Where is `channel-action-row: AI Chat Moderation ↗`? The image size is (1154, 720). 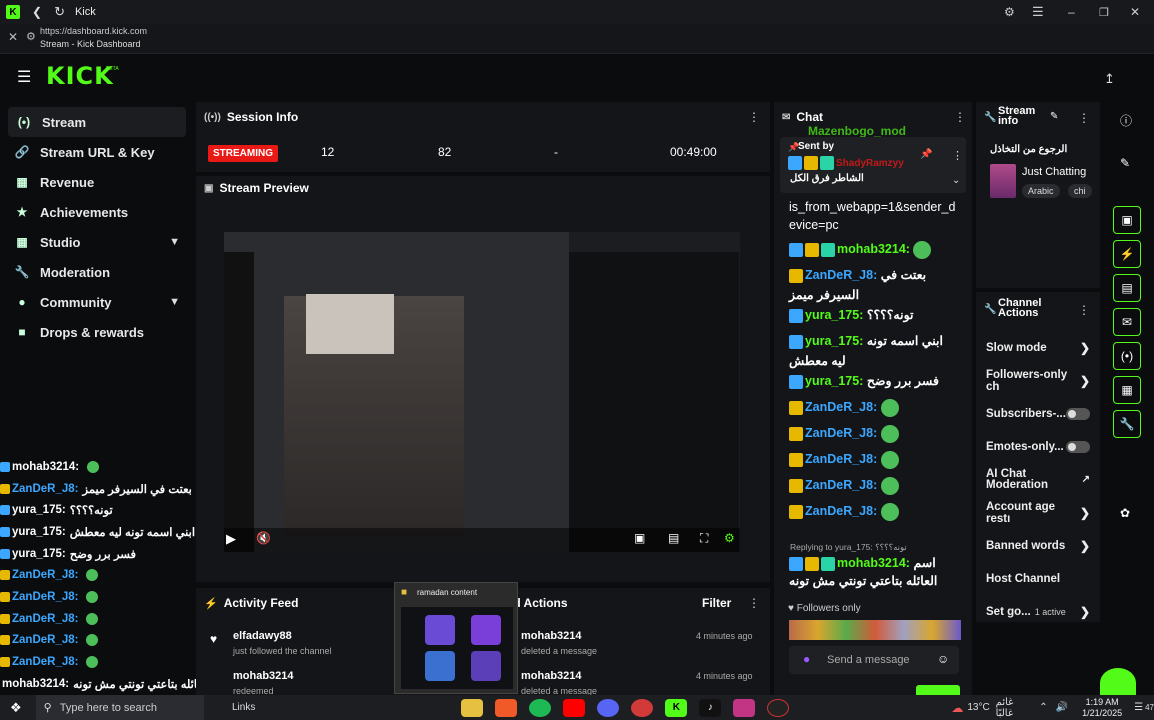
channel-action-row: AI Chat Moderation ↗ is located at coordinates (1038, 479).